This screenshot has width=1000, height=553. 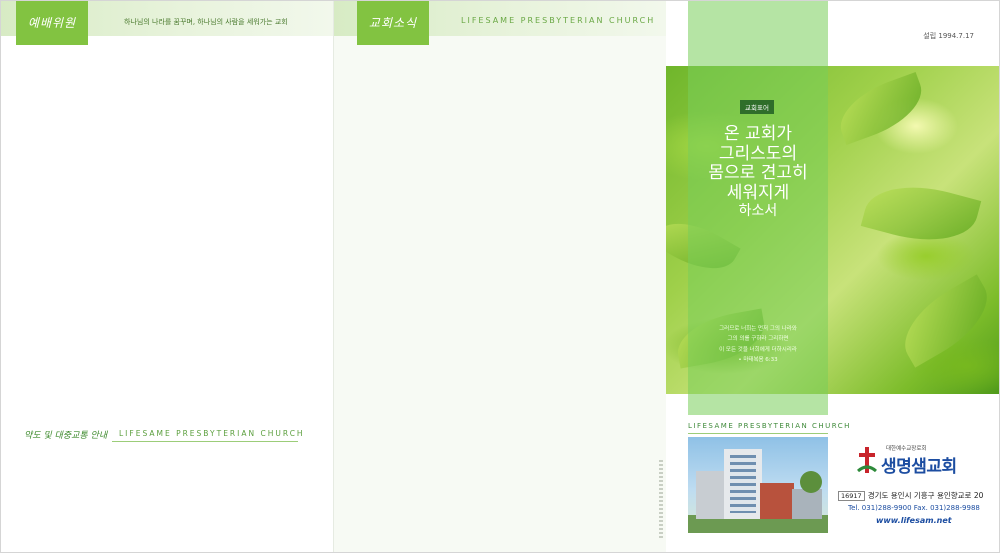 I want to click on motto-line: 세워지게, so click(x=758, y=192).